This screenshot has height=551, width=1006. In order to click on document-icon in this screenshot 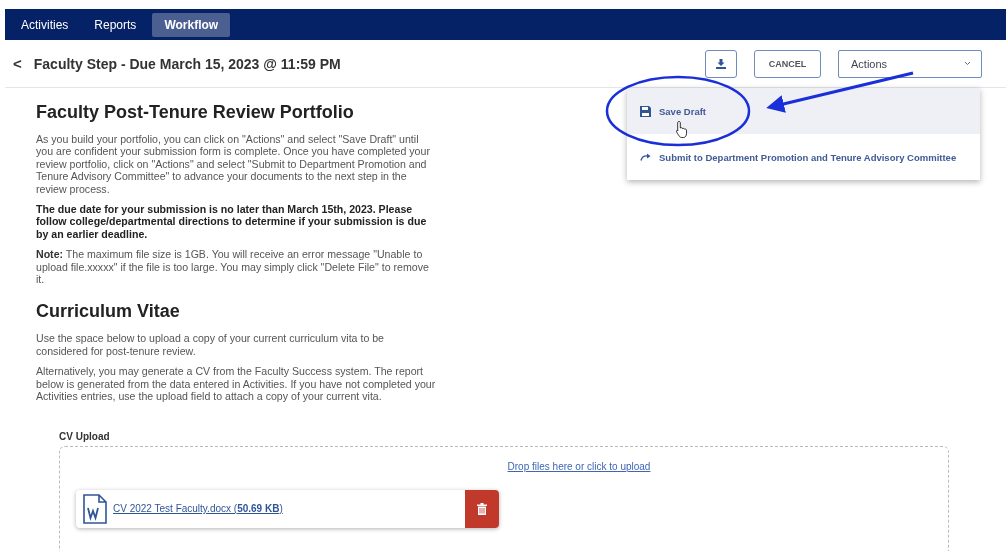, I will do `click(95, 508)`.